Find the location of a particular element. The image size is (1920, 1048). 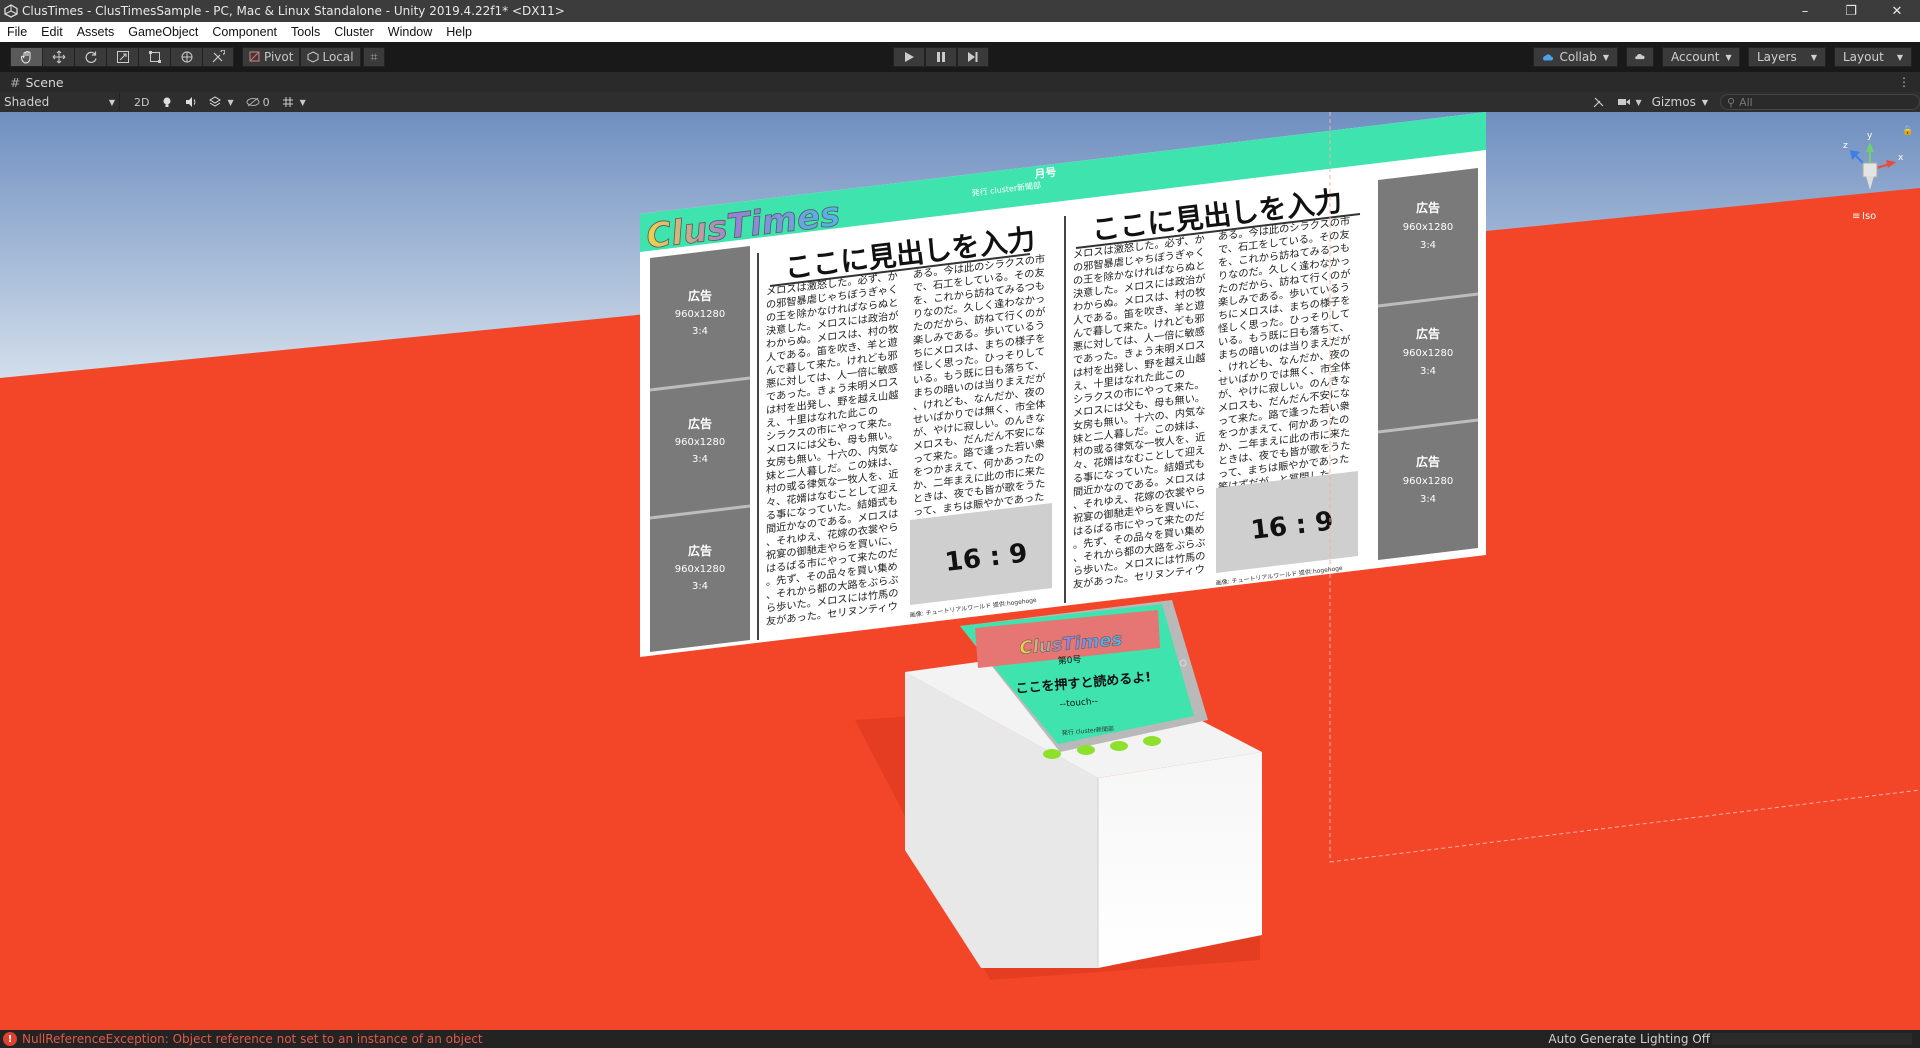

toolbar-right: Collab ▼ Account ▼ Layers ▼ Layout ▼ is located at coordinates (1722, 57).